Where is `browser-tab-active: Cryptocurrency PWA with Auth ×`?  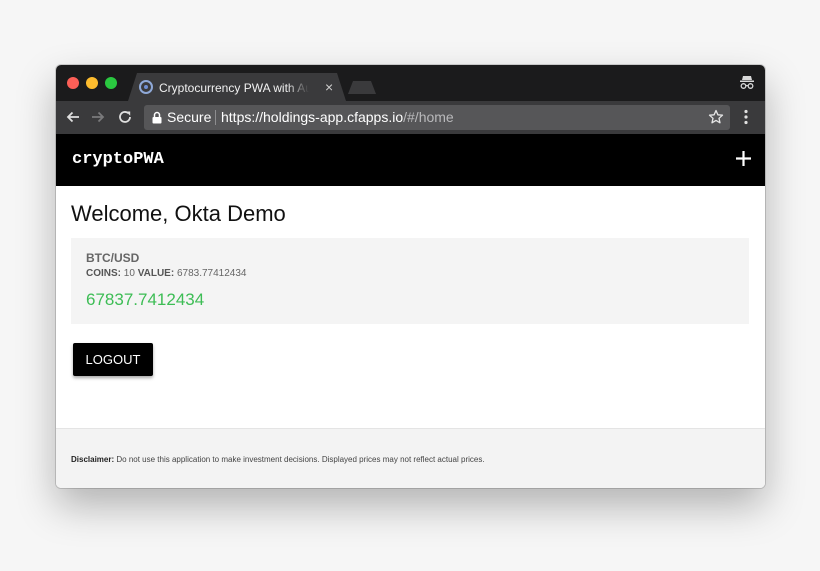
browser-tab-active: Cryptocurrency PWA with Auth × is located at coordinates (237, 87).